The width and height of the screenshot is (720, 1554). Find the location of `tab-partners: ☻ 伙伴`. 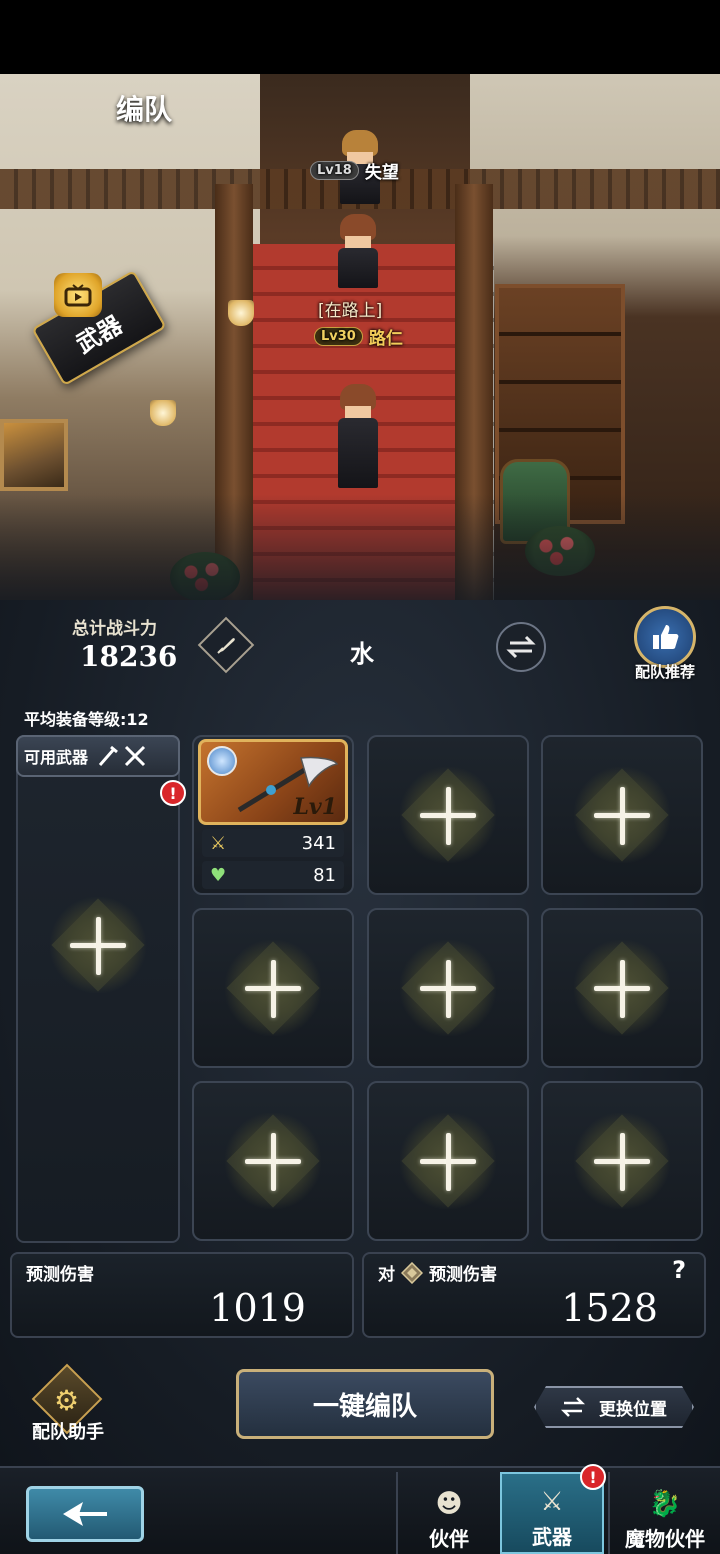

tab-partners: ☻ 伙伴 is located at coordinates (448, 1513).